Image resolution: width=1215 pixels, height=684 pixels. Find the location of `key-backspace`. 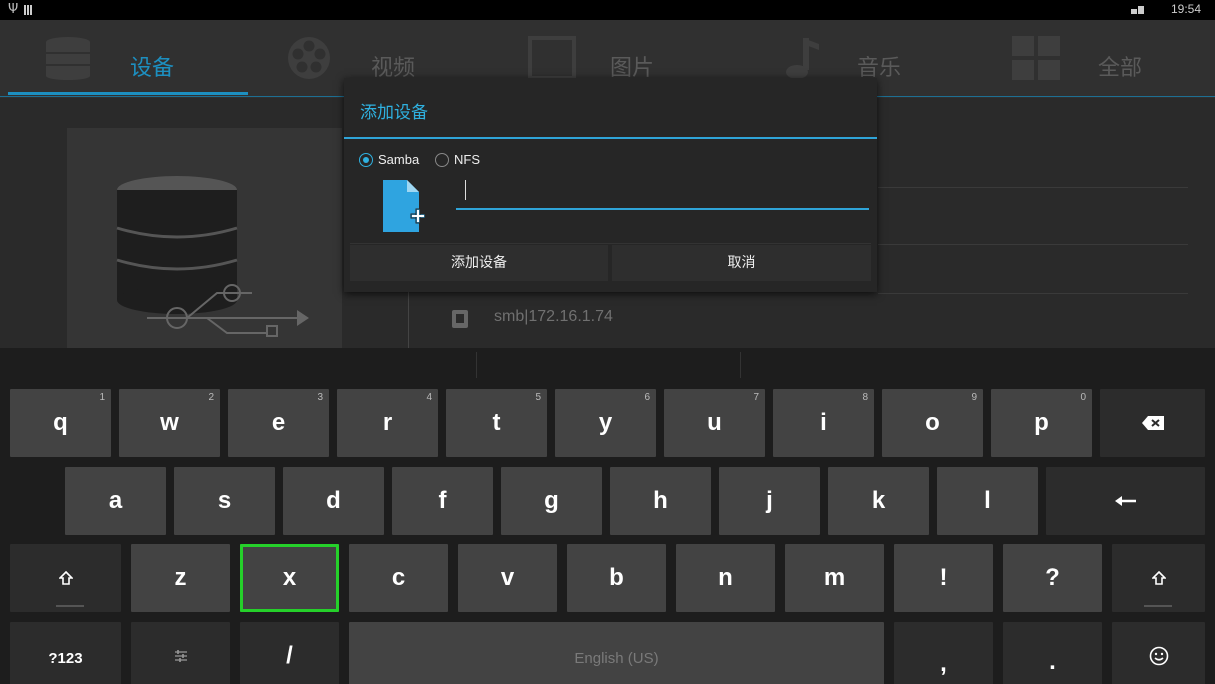

key-backspace is located at coordinates (1152, 423).